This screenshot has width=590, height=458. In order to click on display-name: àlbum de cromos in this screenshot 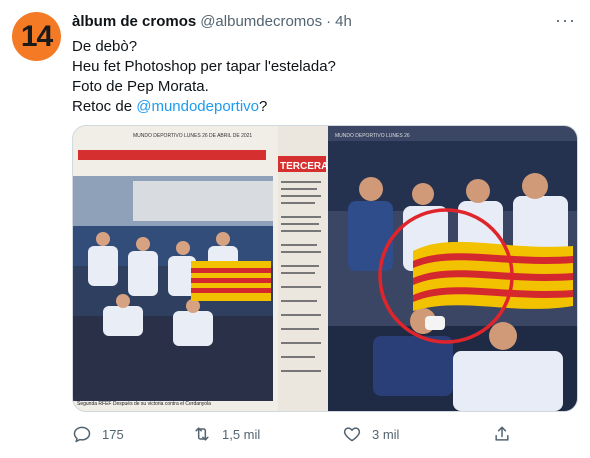, I will do `click(134, 21)`.